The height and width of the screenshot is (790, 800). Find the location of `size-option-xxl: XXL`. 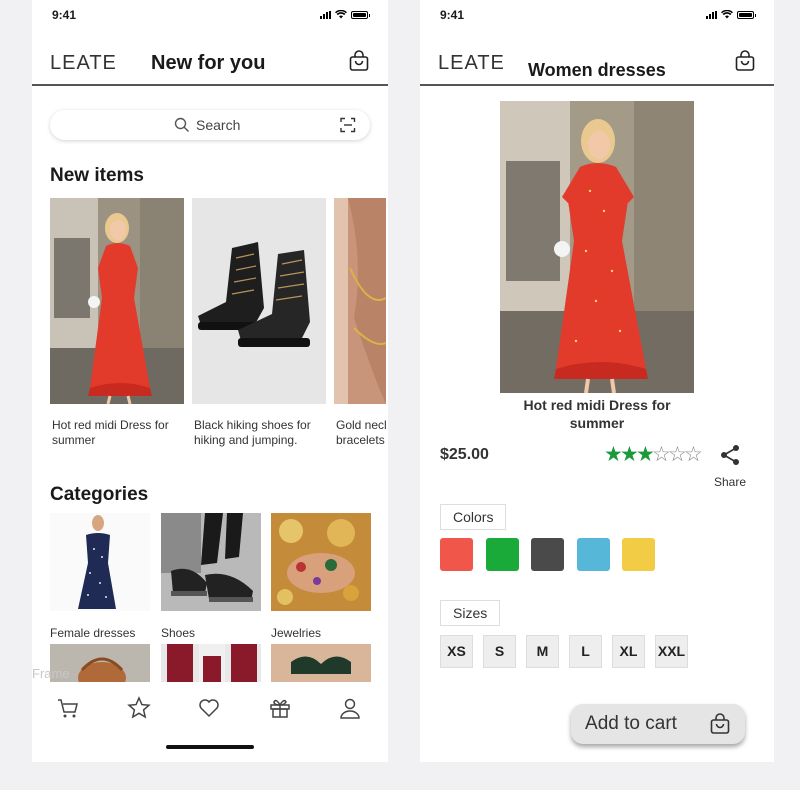

size-option-xxl: XXL is located at coordinates (671, 651).